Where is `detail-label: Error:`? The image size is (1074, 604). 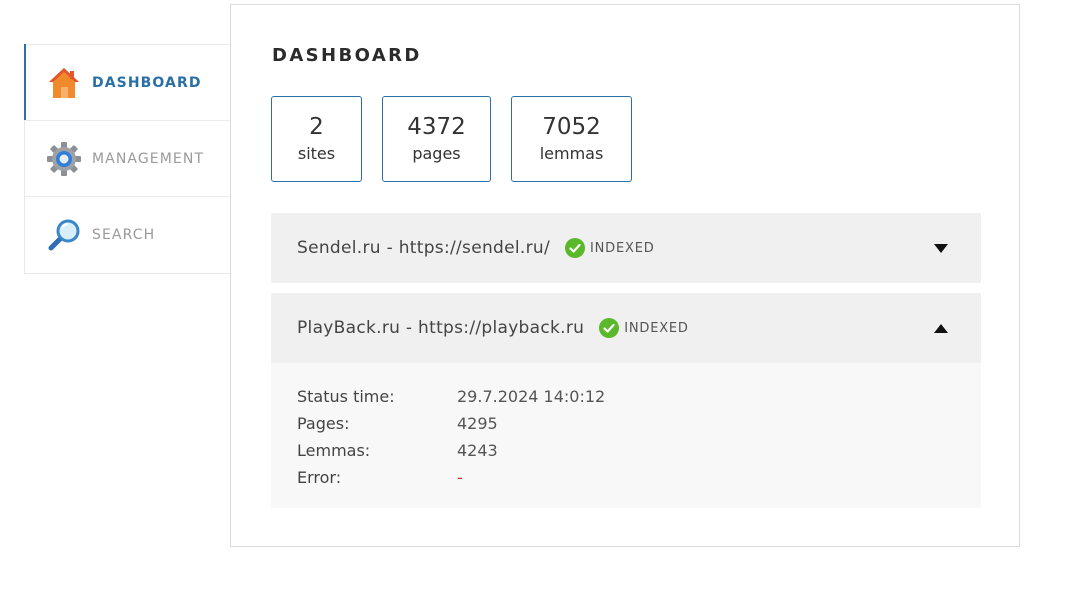 detail-label: Error: is located at coordinates (319, 477).